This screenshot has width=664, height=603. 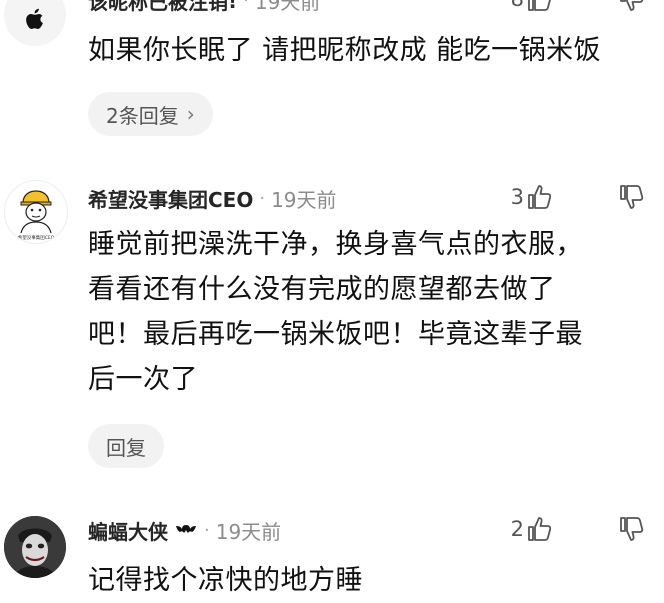 I want to click on author-name: 该昵称已被注销, so click(x=158, y=7).